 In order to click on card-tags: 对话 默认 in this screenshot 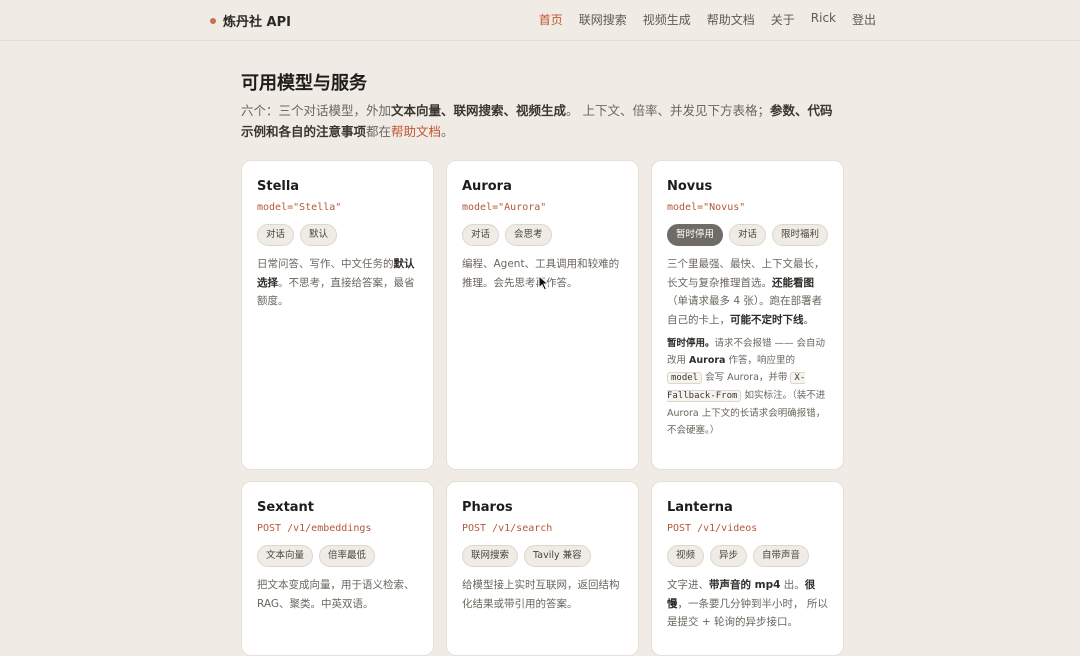, I will do `click(337, 235)`.